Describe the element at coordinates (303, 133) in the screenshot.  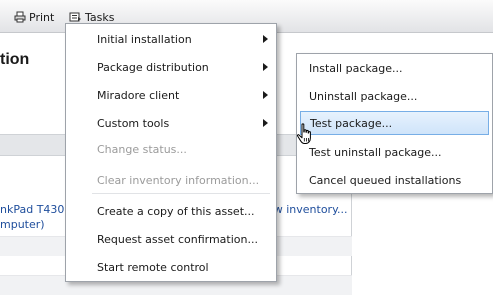
I see `hand-cursor-icon` at that location.